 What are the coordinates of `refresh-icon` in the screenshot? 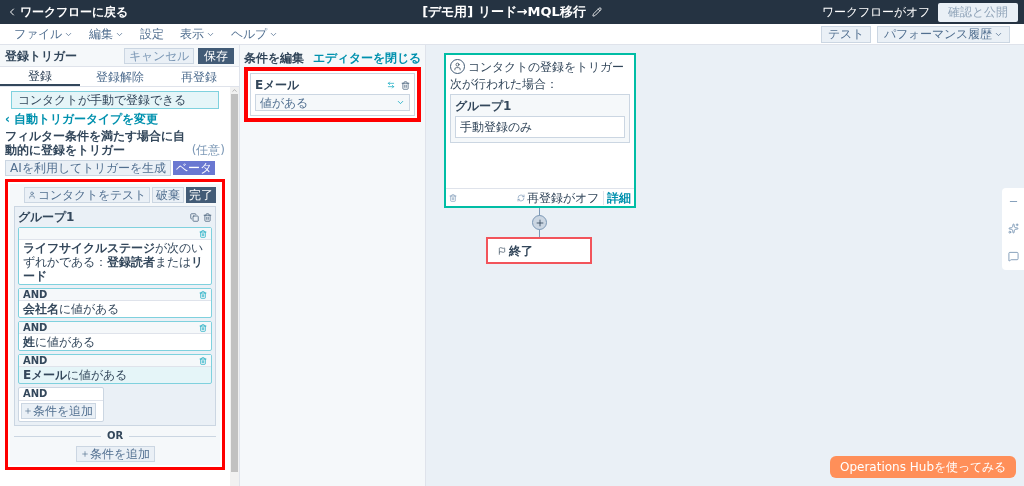 It's located at (521, 197).